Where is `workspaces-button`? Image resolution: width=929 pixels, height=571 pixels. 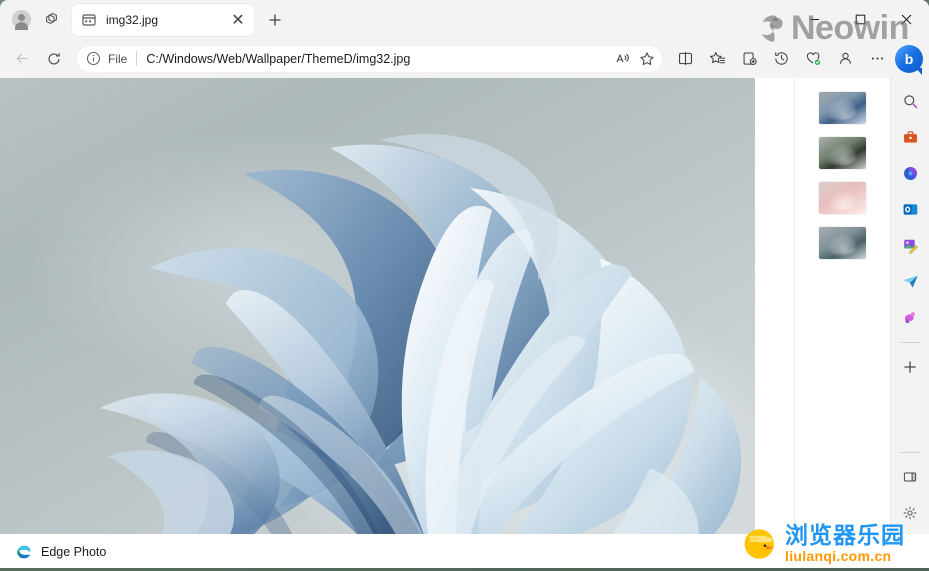
workspaces-button is located at coordinates (51, 20).